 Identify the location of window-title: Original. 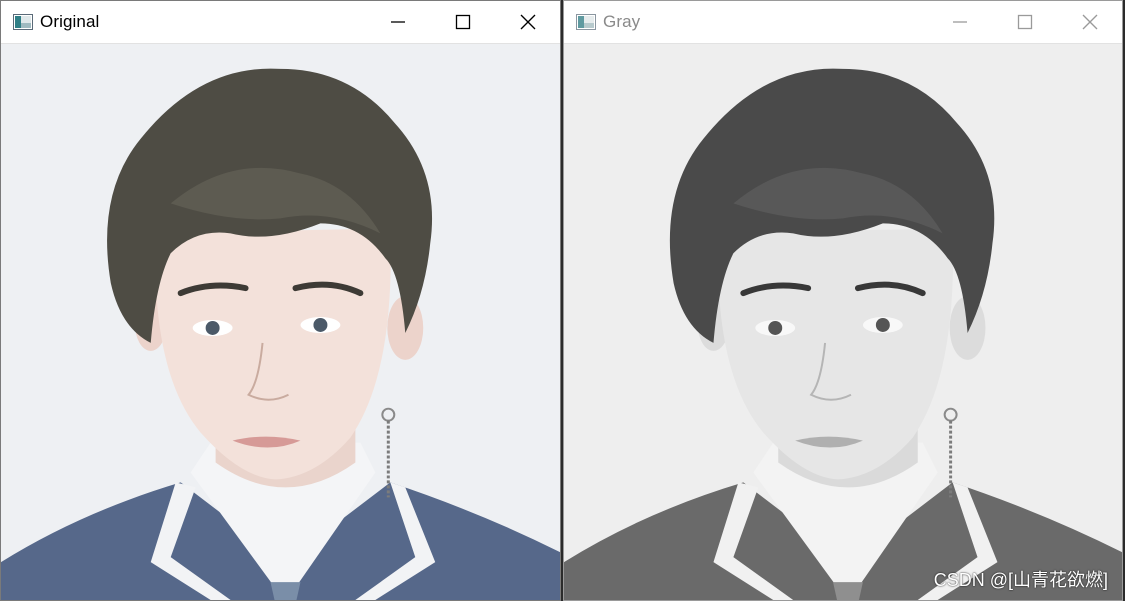
(70, 21).